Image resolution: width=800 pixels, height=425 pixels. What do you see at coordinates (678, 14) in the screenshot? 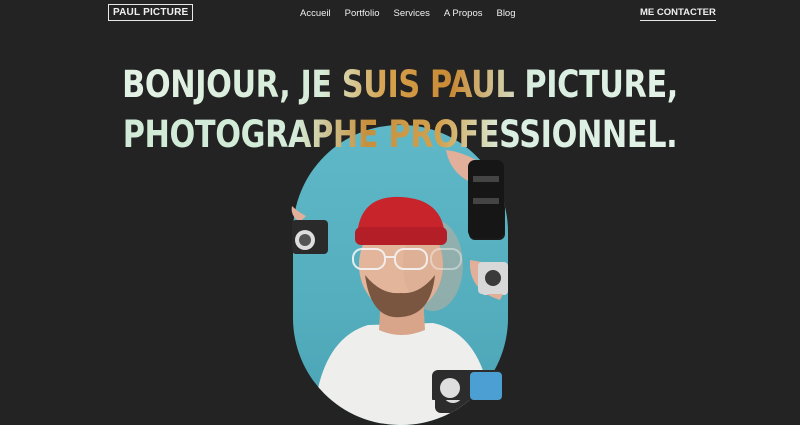
I see `contact-button: ME CONTACTER` at bounding box center [678, 14].